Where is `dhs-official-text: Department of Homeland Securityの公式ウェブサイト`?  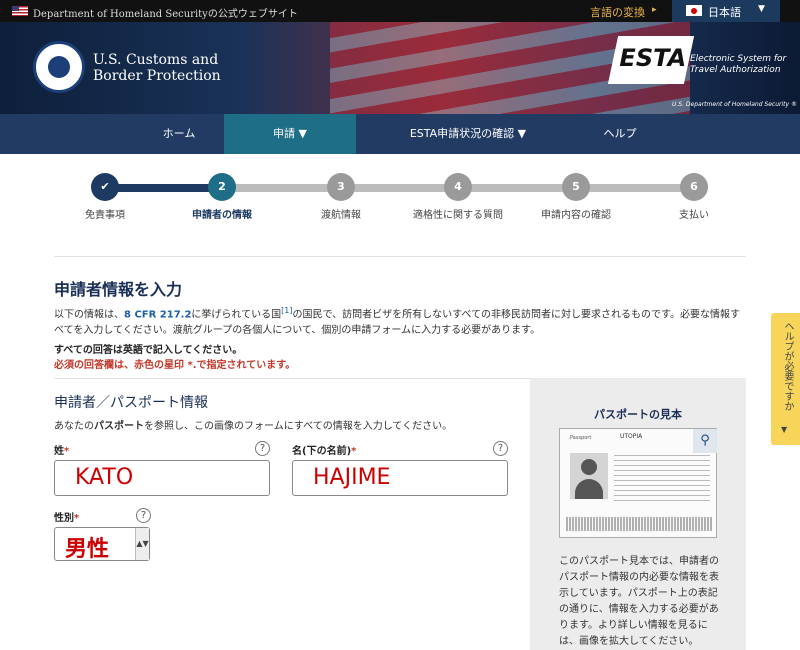 dhs-official-text: Department of Homeland Securityの公式ウェブサイト is located at coordinates (165, 14).